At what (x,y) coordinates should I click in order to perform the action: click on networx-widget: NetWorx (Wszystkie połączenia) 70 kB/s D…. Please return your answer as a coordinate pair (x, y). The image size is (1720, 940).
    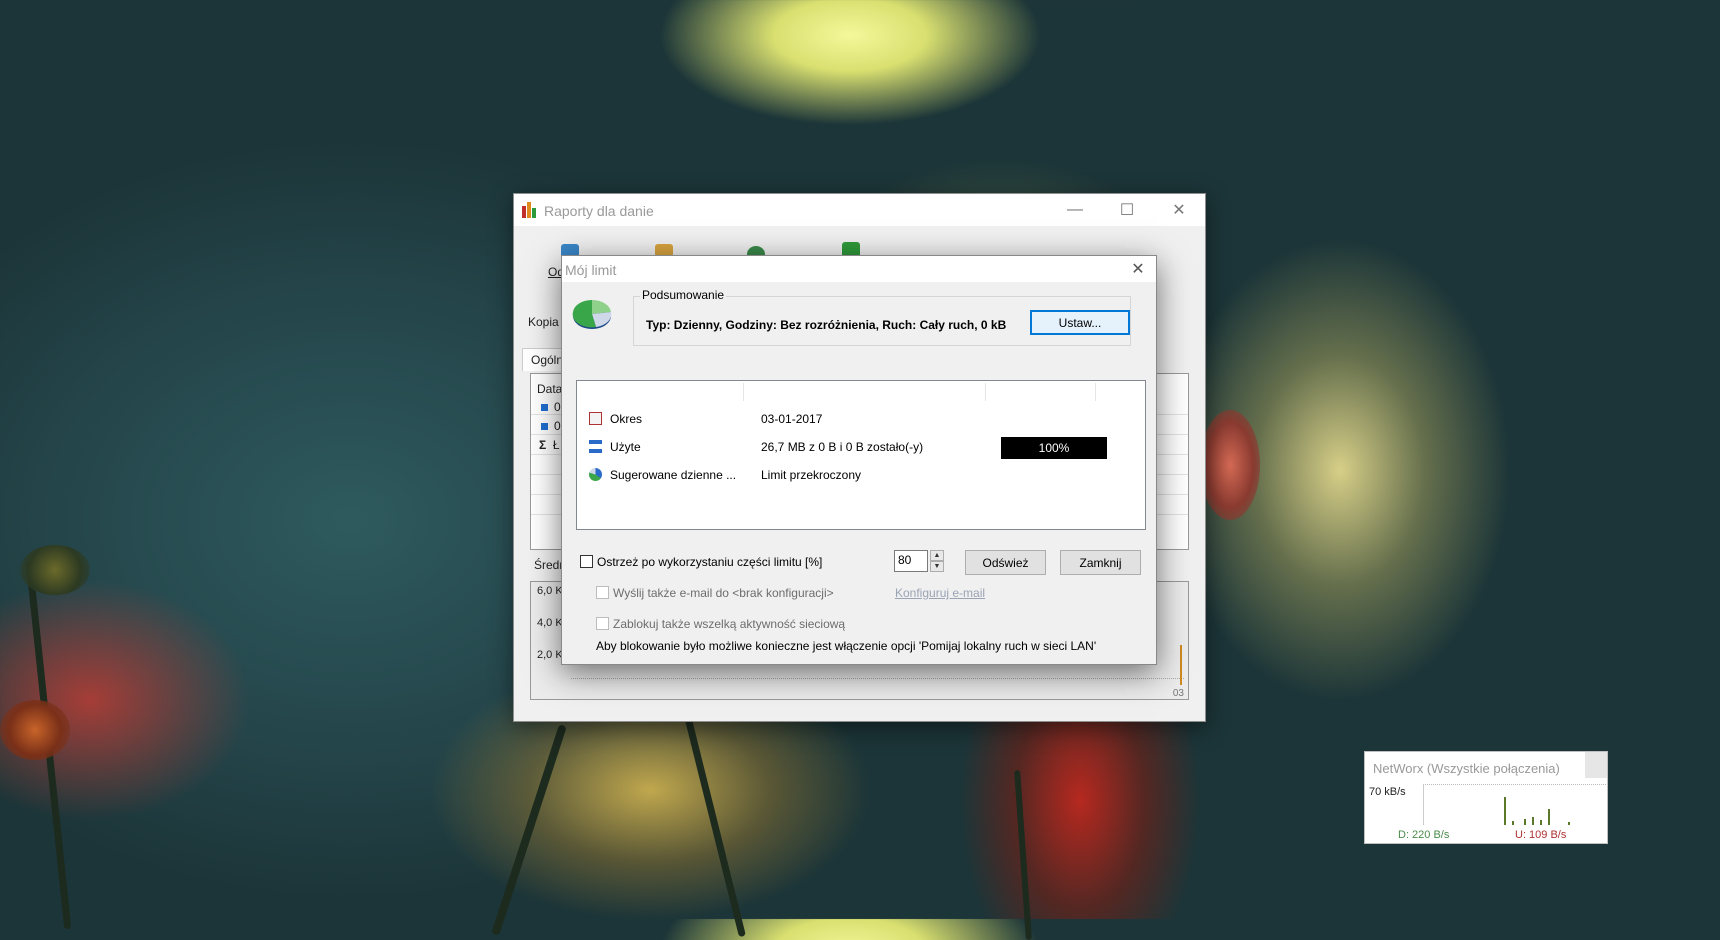
    Looking at the image, I should click on (1486, 797).